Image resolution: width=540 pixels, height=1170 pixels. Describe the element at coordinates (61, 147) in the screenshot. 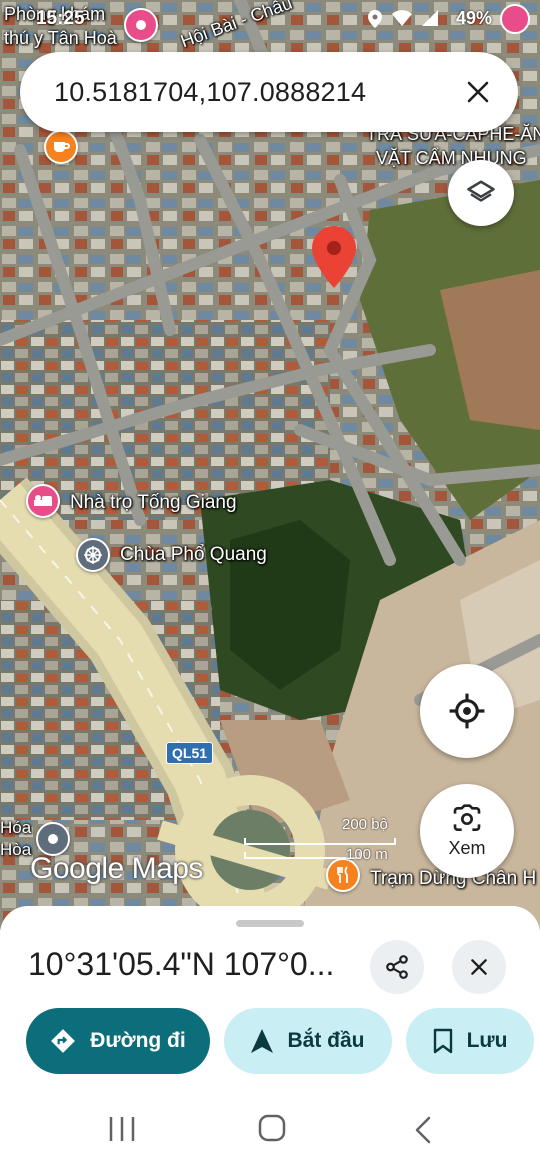

I see `cafe-icon` at that location.